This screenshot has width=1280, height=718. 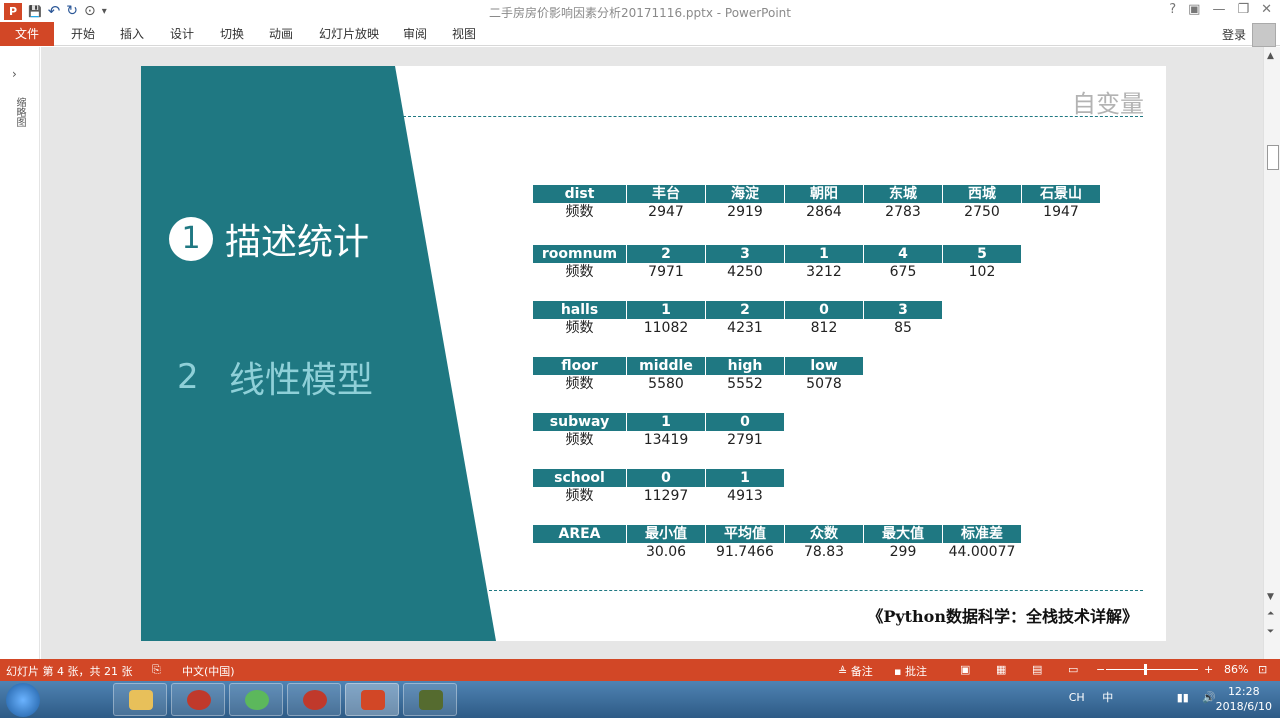 What do you see at coordinates (745, 496) in the screenshot?
I see `table-cell: 4913` at bounding box center [745, 496].